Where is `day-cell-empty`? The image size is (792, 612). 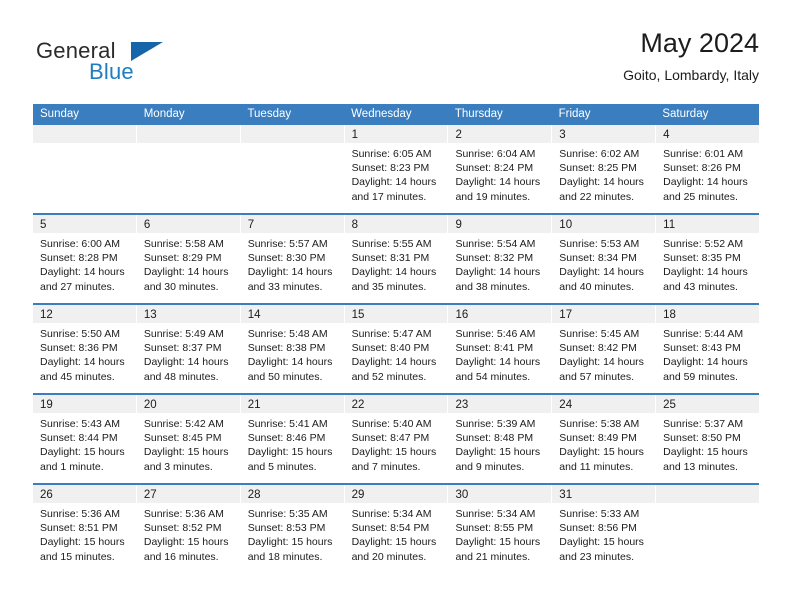 day-cell-empty is located at coordinates (188, 169).